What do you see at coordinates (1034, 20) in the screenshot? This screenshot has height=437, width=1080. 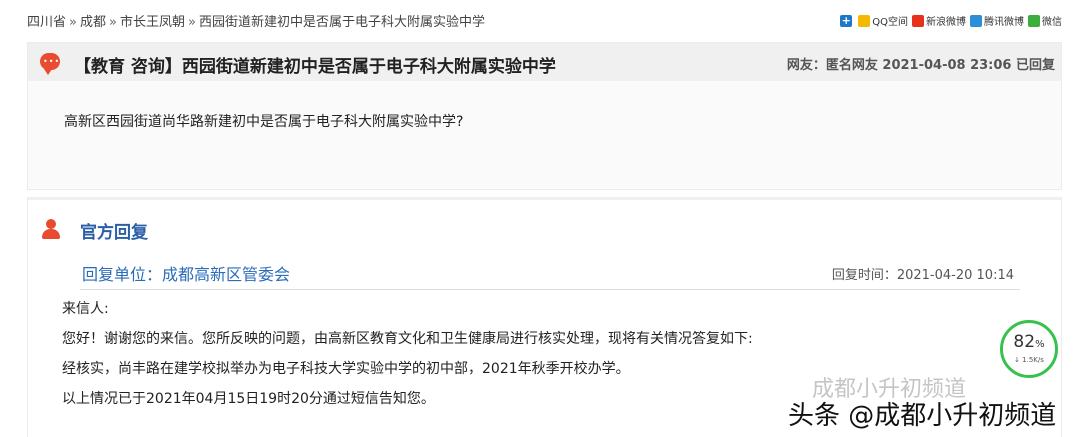 I see `wechat-icon` at bounding box center [1034, 20].